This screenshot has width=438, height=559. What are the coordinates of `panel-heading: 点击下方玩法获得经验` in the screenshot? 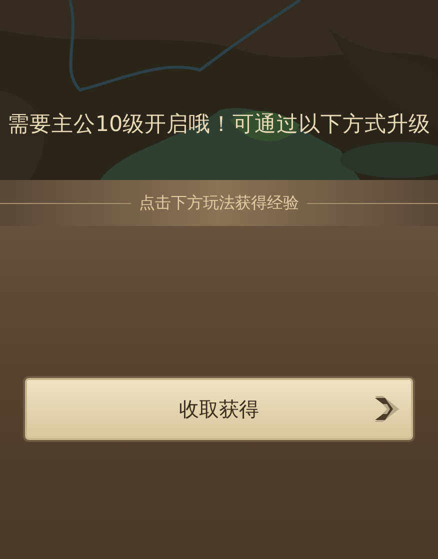 It's located at (219, 203).